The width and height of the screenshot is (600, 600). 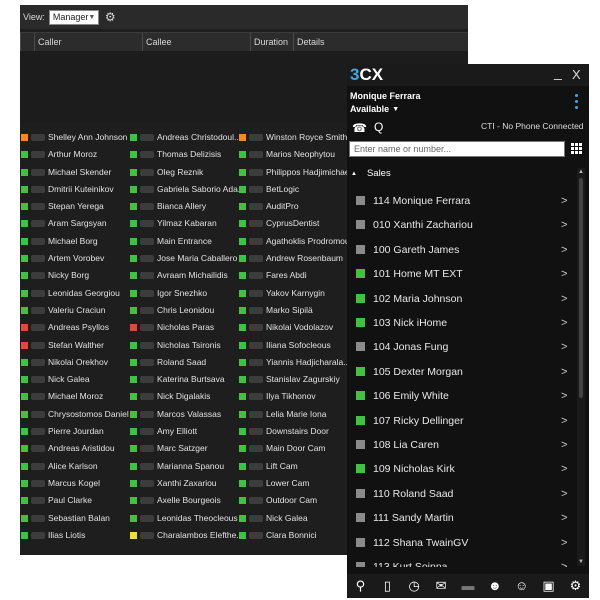 I want to click on presence-item: Nicholas Paras, so click(x=183, y=327).